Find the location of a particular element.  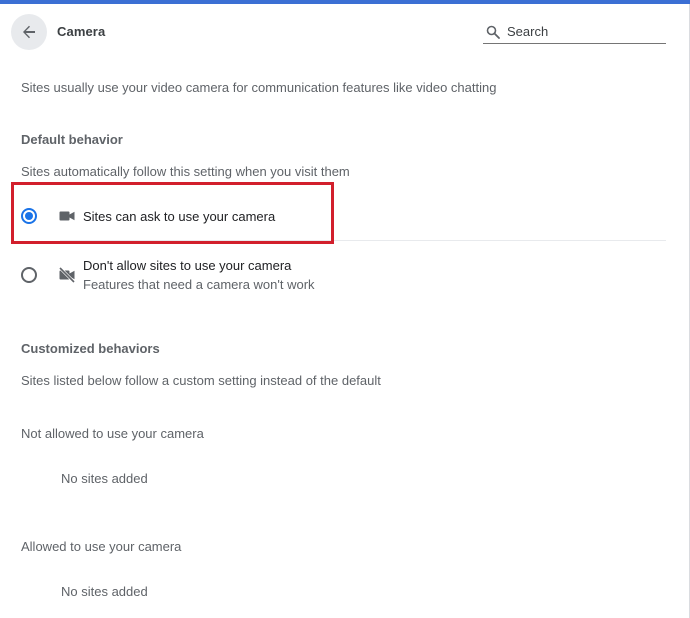

search-input is located at coordinates (582, 31).